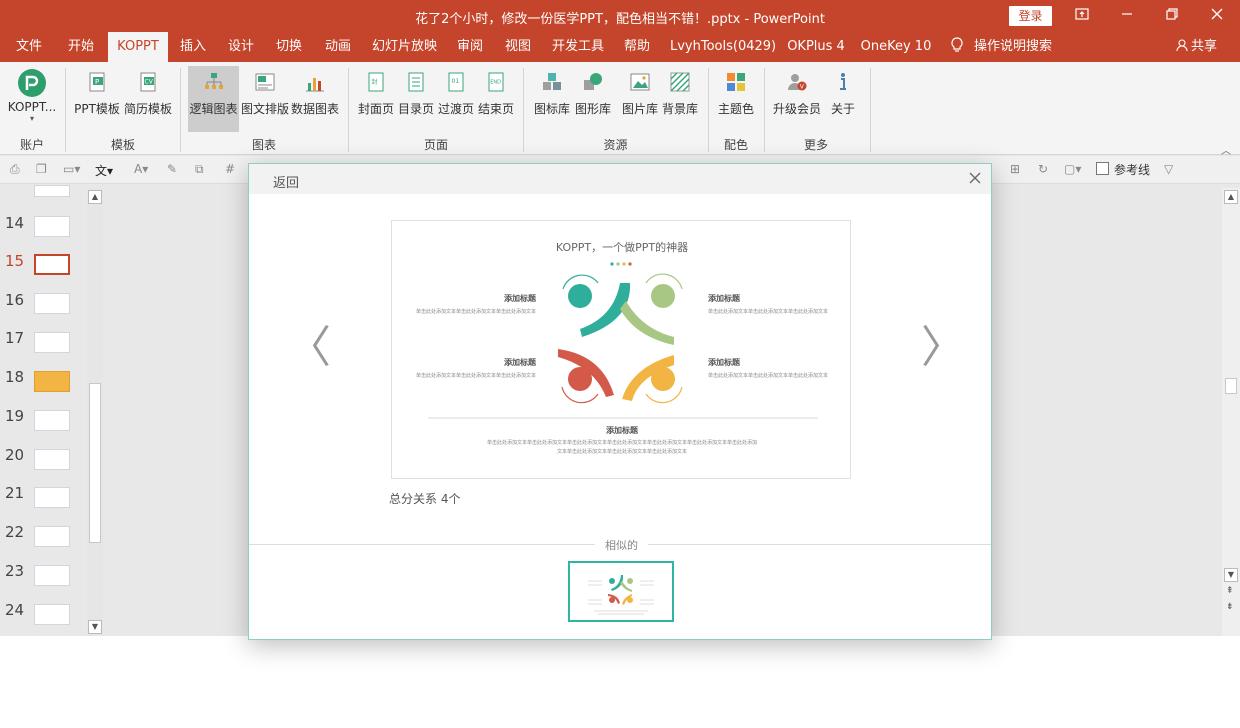  What do you see at coordinates (455, 109) in the screenshot?
I see `transition-page-label: 过渡页` at bounding box center [455, 109].